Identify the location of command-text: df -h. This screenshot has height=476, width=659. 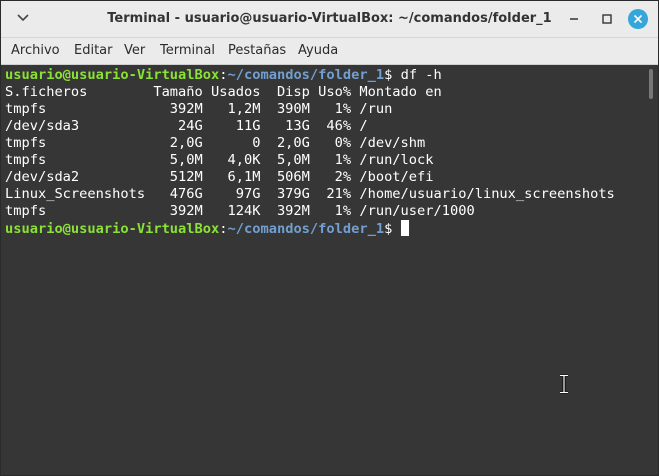
(417, 75).